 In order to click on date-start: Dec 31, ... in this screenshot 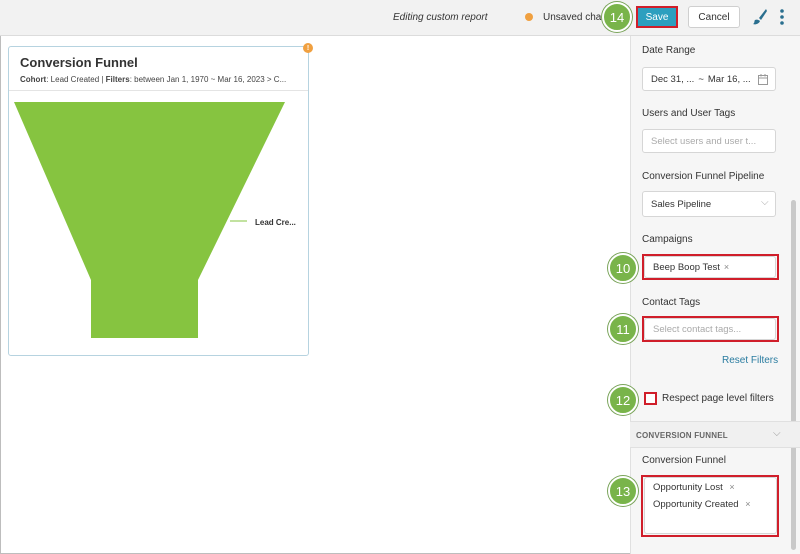, I will do `click(672, 79)`.